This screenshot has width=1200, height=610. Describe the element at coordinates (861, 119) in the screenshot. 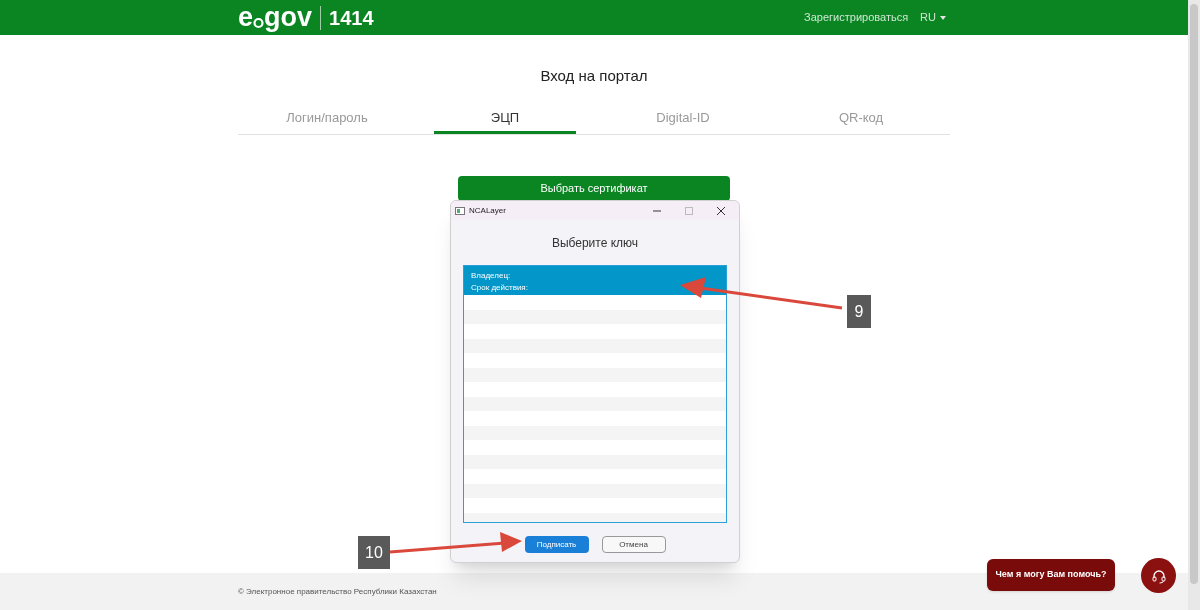

I see `tab: QR-код` at that location.